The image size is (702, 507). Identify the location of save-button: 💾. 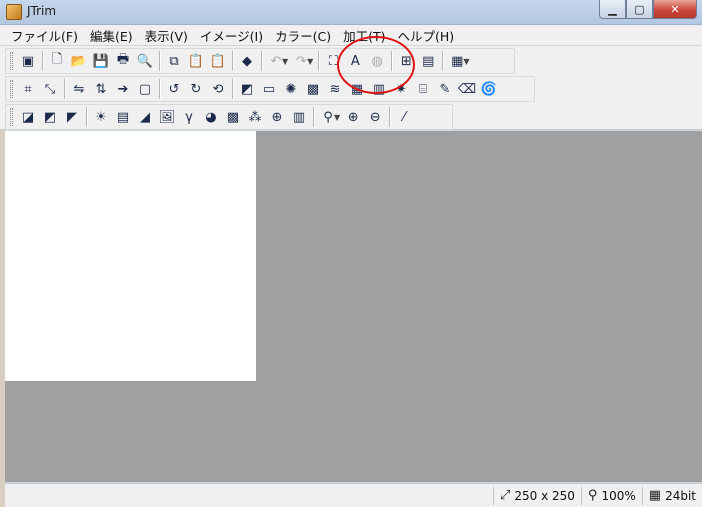
(101, 61).